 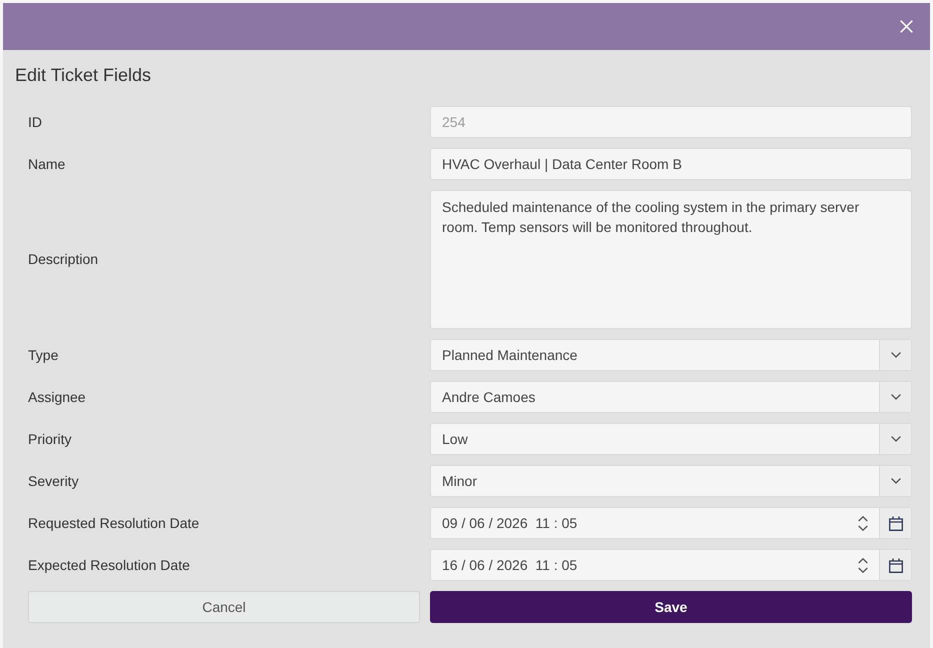 I want to click on cancel-button: Cancel, so click(x=224, y=607).